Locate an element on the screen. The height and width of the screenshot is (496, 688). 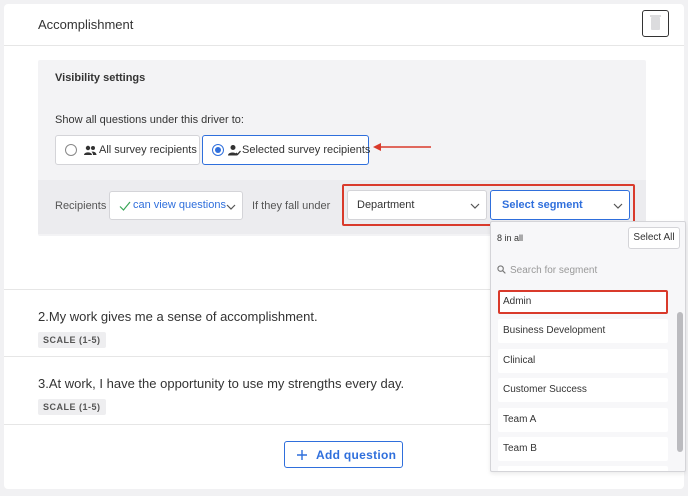
permission-dropdown: can view questions is located at coordinates (176, 205).